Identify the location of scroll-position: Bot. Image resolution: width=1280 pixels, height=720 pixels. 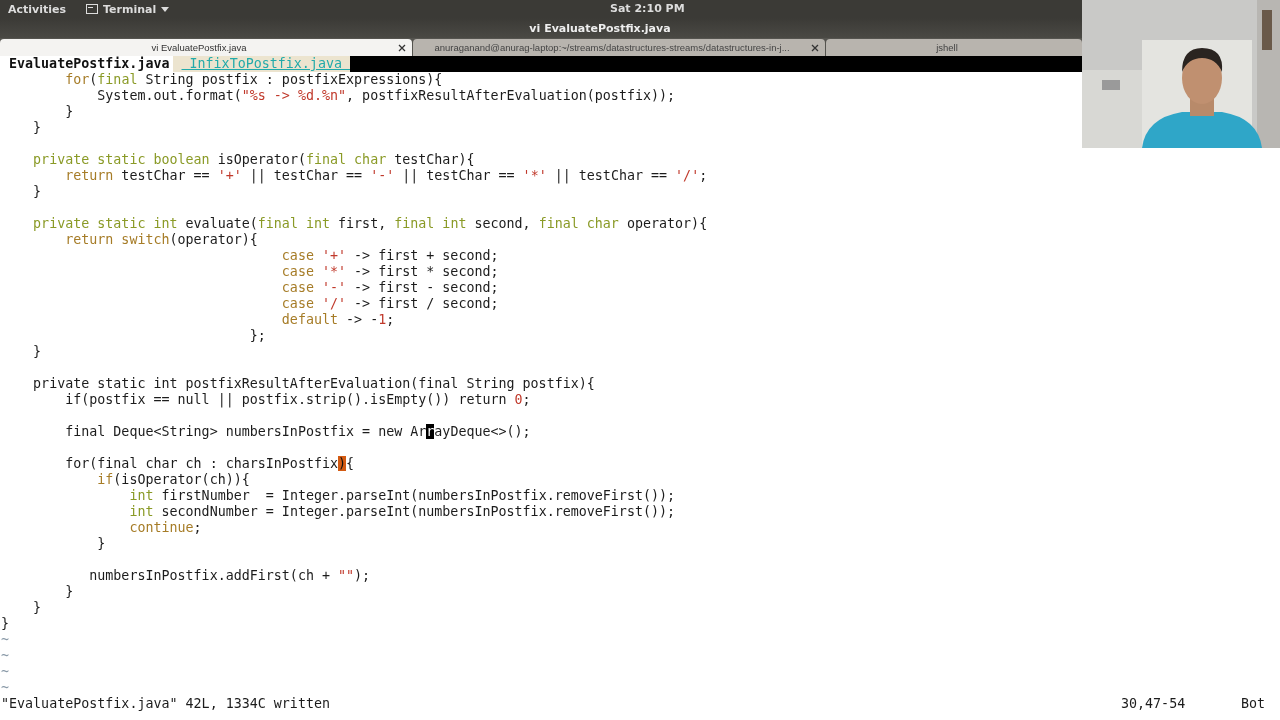
(1254, 704).